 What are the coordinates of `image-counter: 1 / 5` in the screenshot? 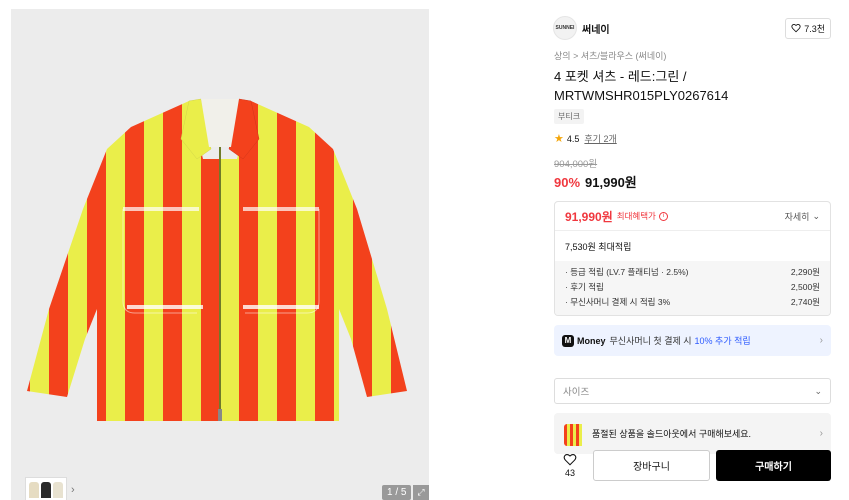 It's located at (397, 492).